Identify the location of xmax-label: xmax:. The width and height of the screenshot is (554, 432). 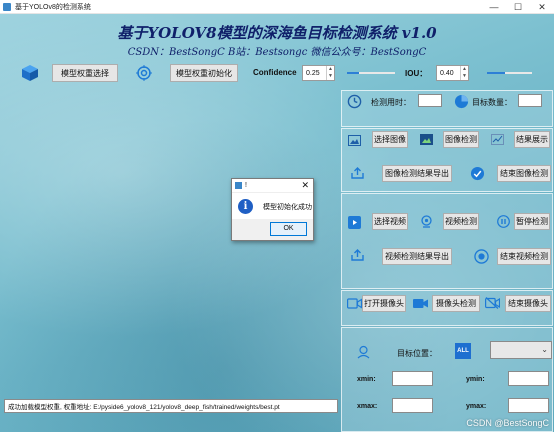
(367, 406).